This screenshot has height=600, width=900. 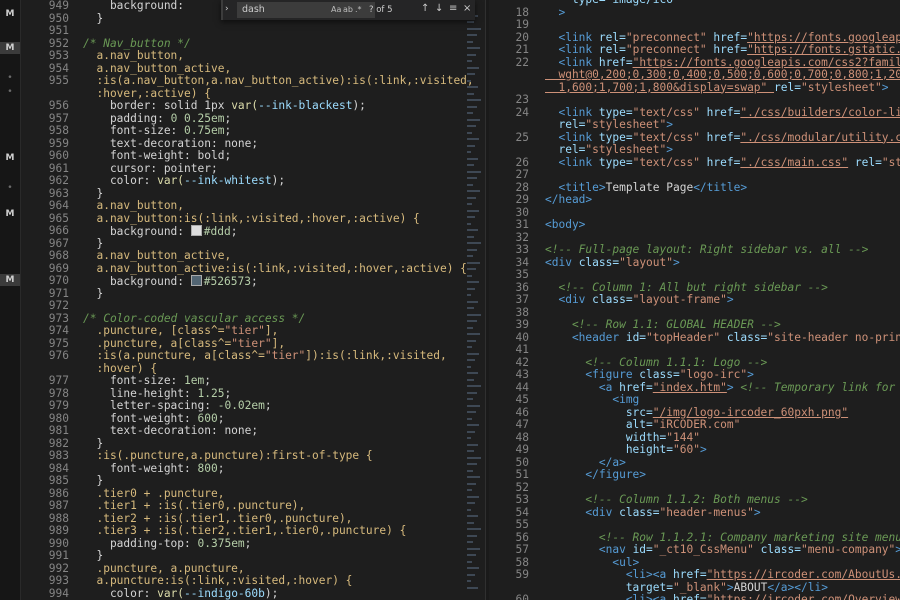 I want to click on match-case-icon: Aa, so click(x=336, y=9).